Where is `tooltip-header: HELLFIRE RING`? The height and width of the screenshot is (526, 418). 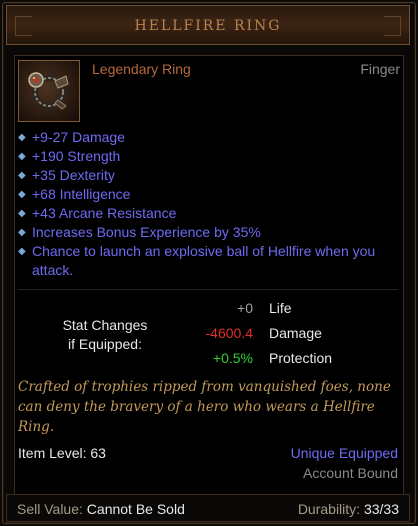 tooltip-header: HELLFIRE RING is located at coordinates (208, 25).